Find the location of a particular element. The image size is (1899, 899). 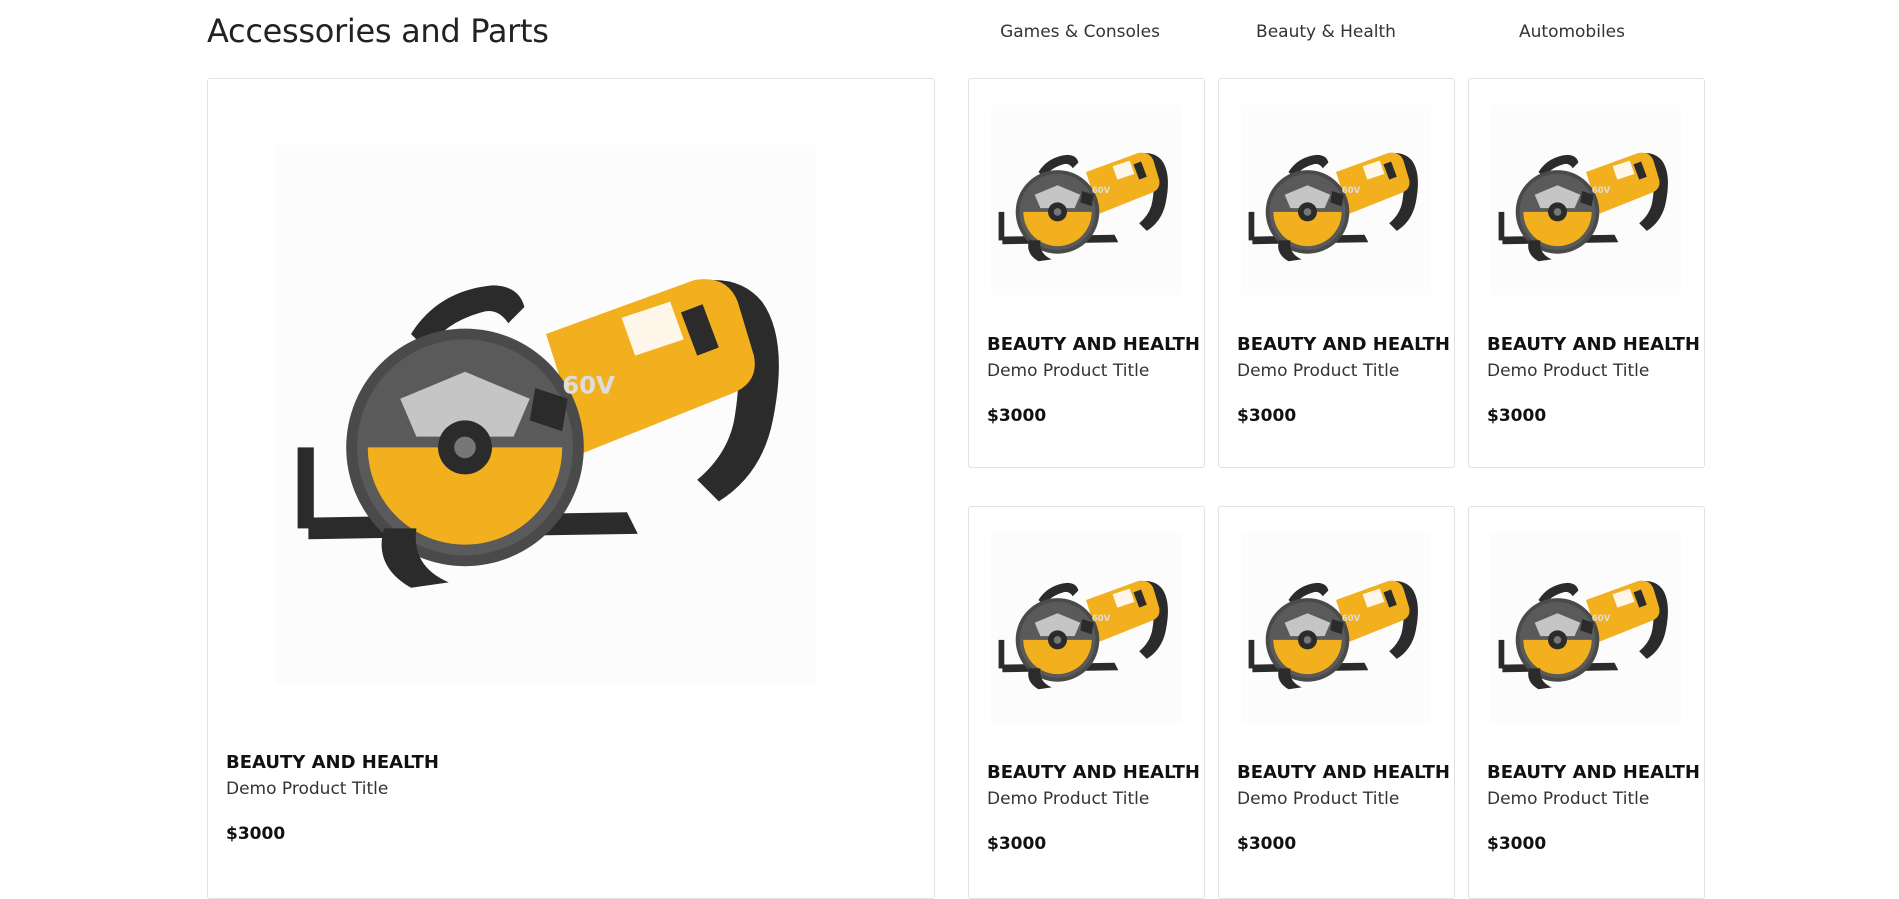

tab-beauty-health: Beauty & Health is located at coordinates (1326, 32).